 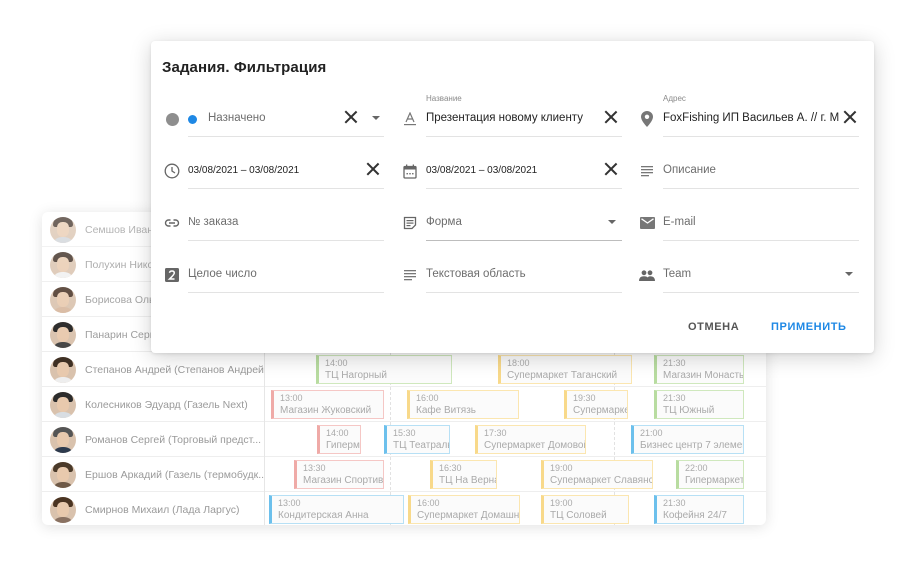 What do you see at coordinates (585, 509) in the screenshot?
I see `task-event: 19:00 ТЦ Соловей` at bounding box center [585, 509].